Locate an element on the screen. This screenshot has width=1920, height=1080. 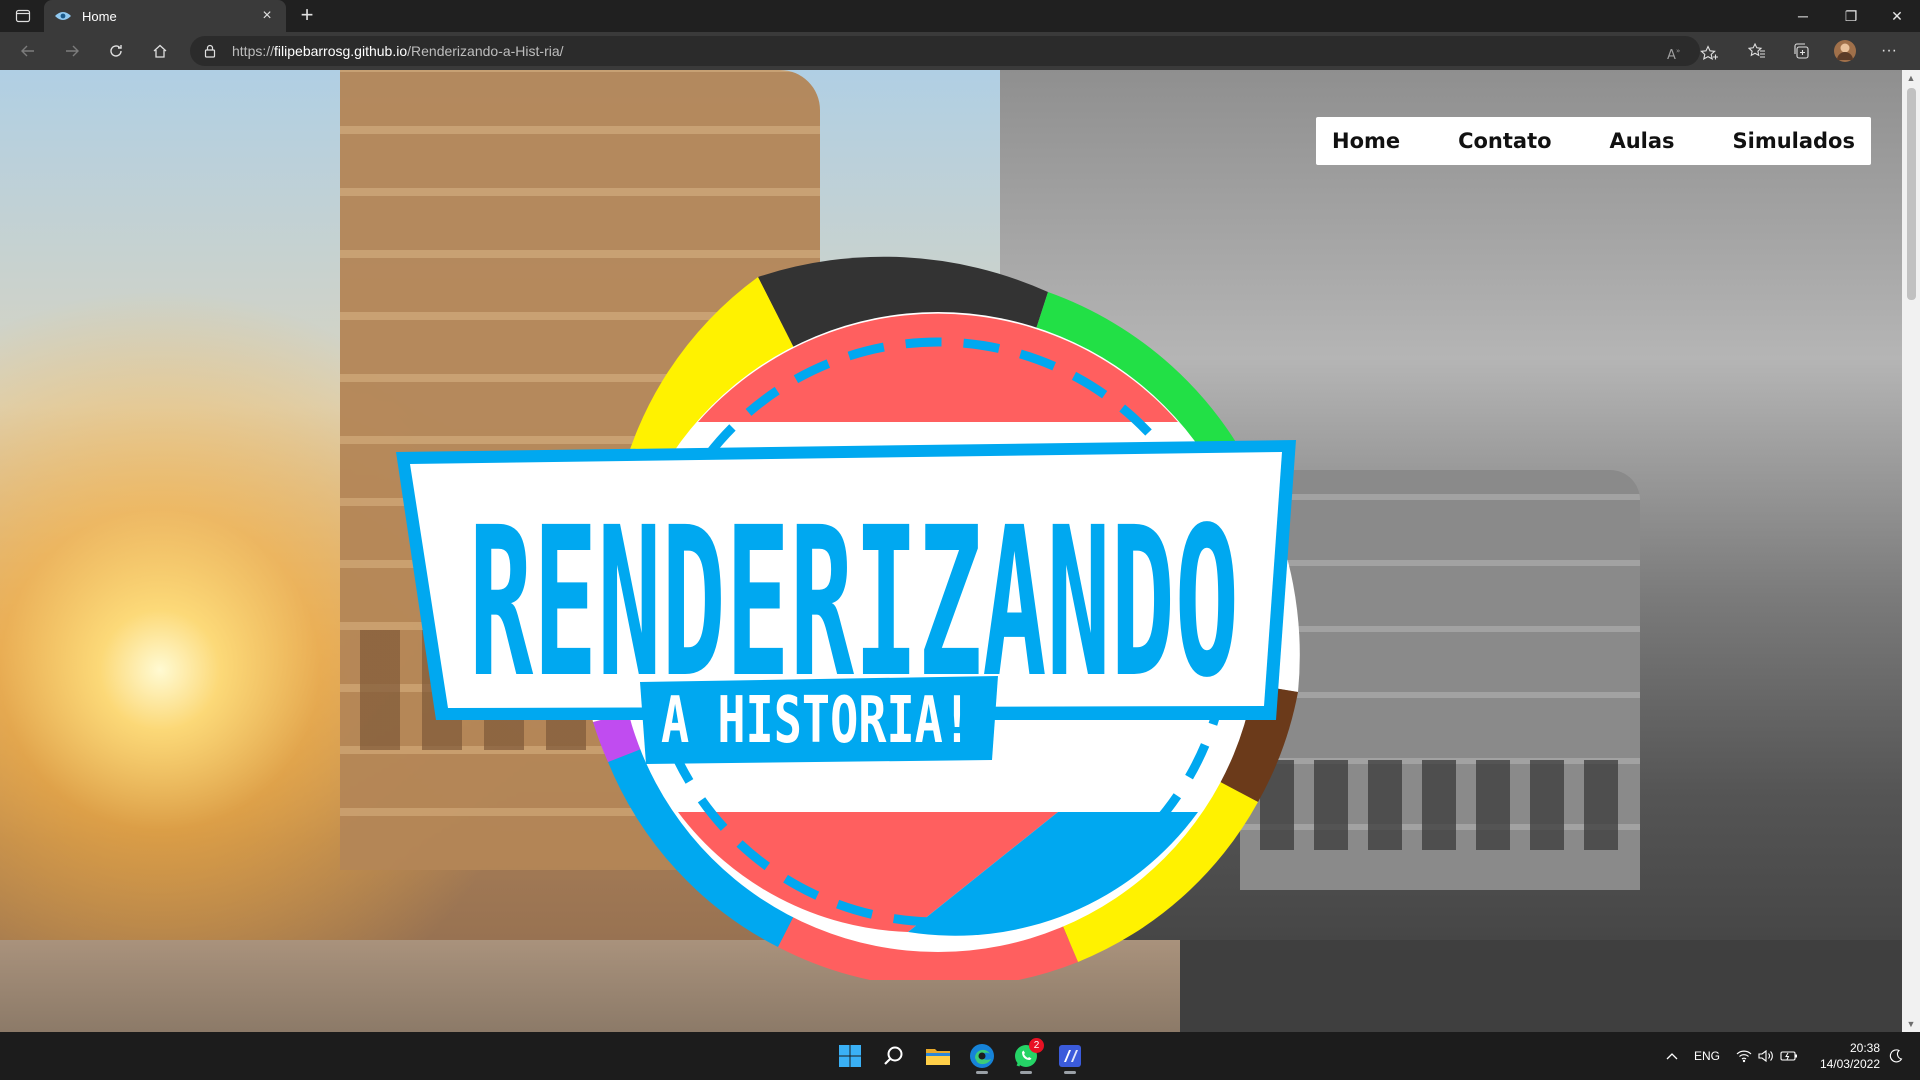
search-icon is located at coordinates (894, 1056).